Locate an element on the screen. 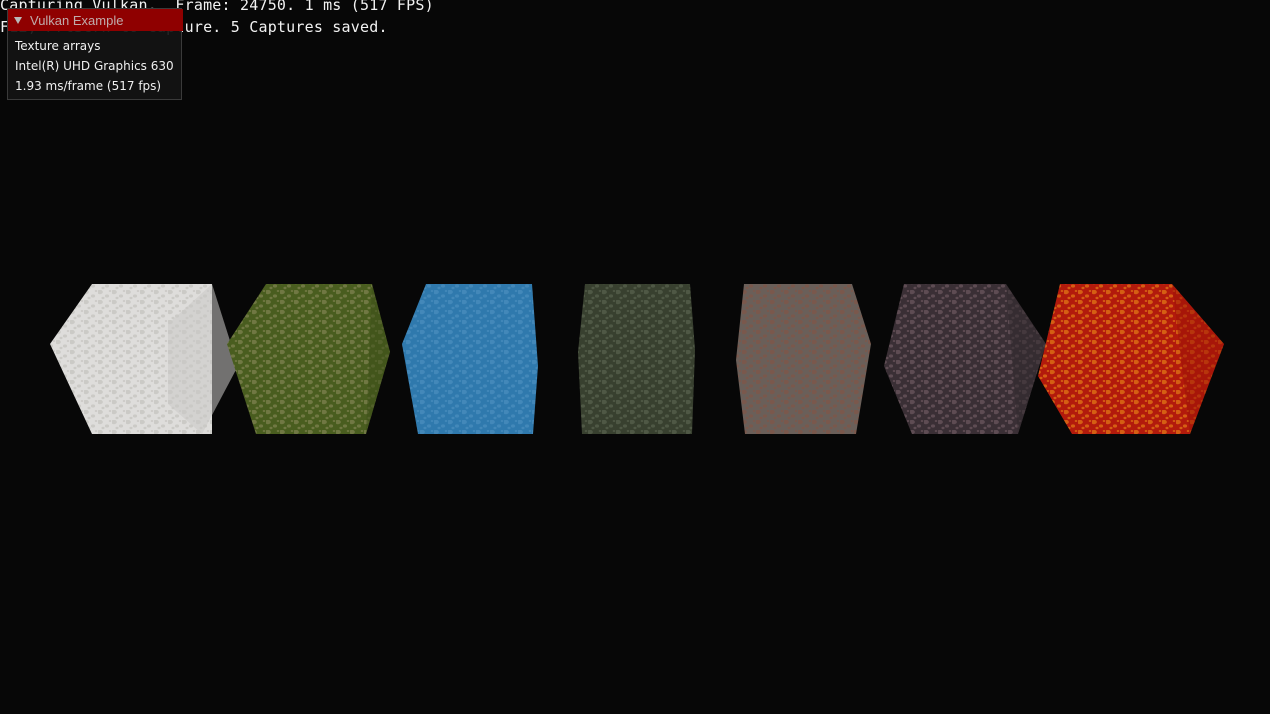  imgui-title-bar: Vulkan Example is located at coordinates (95, 20).